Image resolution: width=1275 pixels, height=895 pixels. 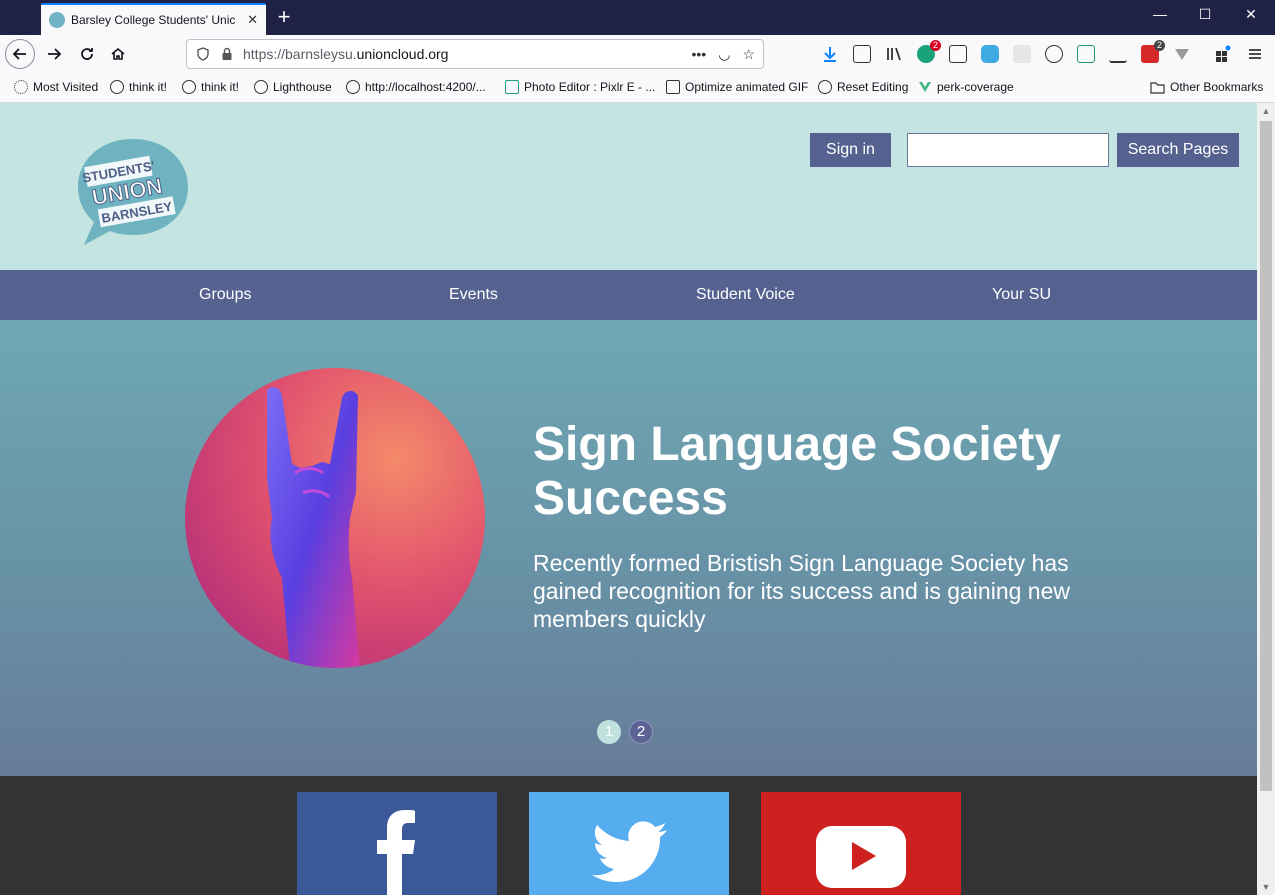 I want to click on slide-dot-1: 1, so click(x=609, y=732).